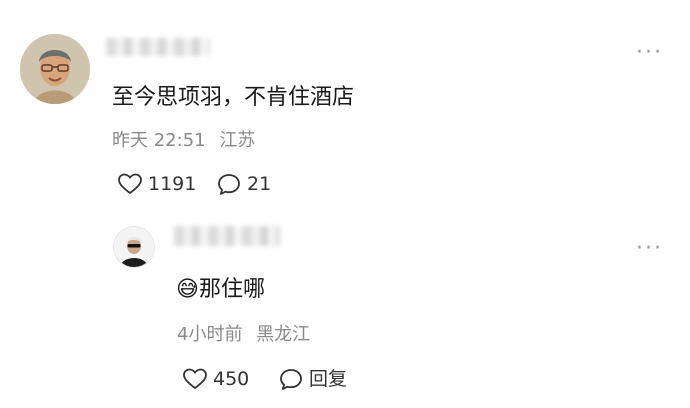  What do you see at coordinates (187, 289) in the screenshot?
I see `grin-sweat-emoji: 😅` at bounding box center [187, 289].